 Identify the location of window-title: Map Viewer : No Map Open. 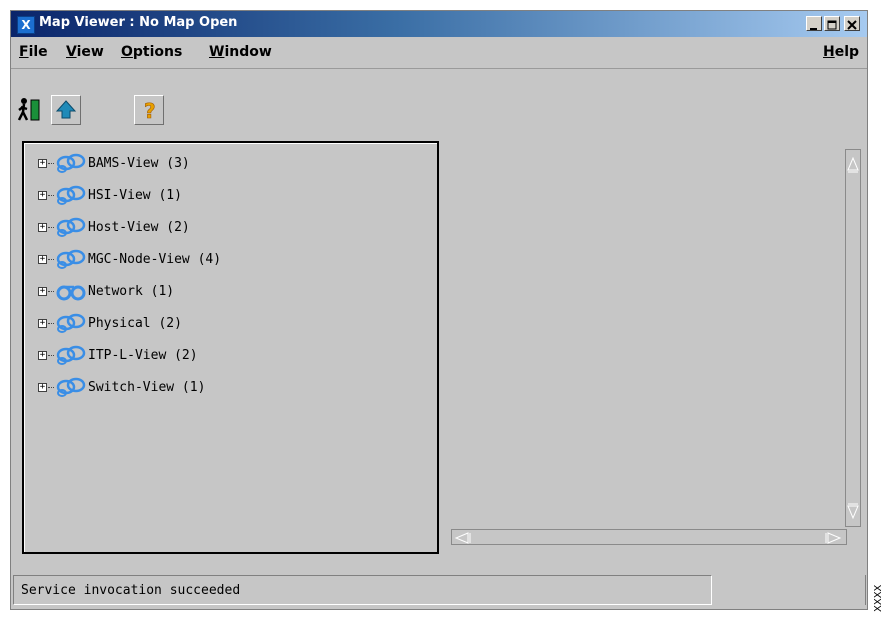
(138, 22).